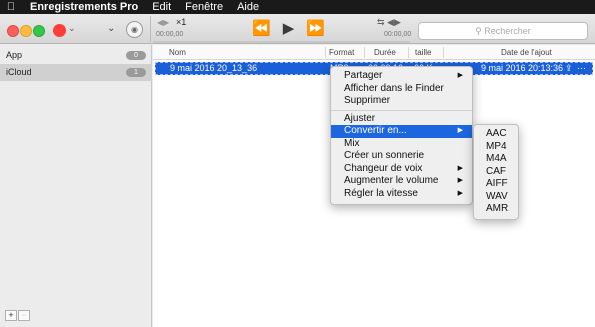 This screenshot has height=327, width=595. What do you see at coordinates (398, 34) in the screenshot?
I see `total-time: 00:00,00` at bounding box center [398, 34].